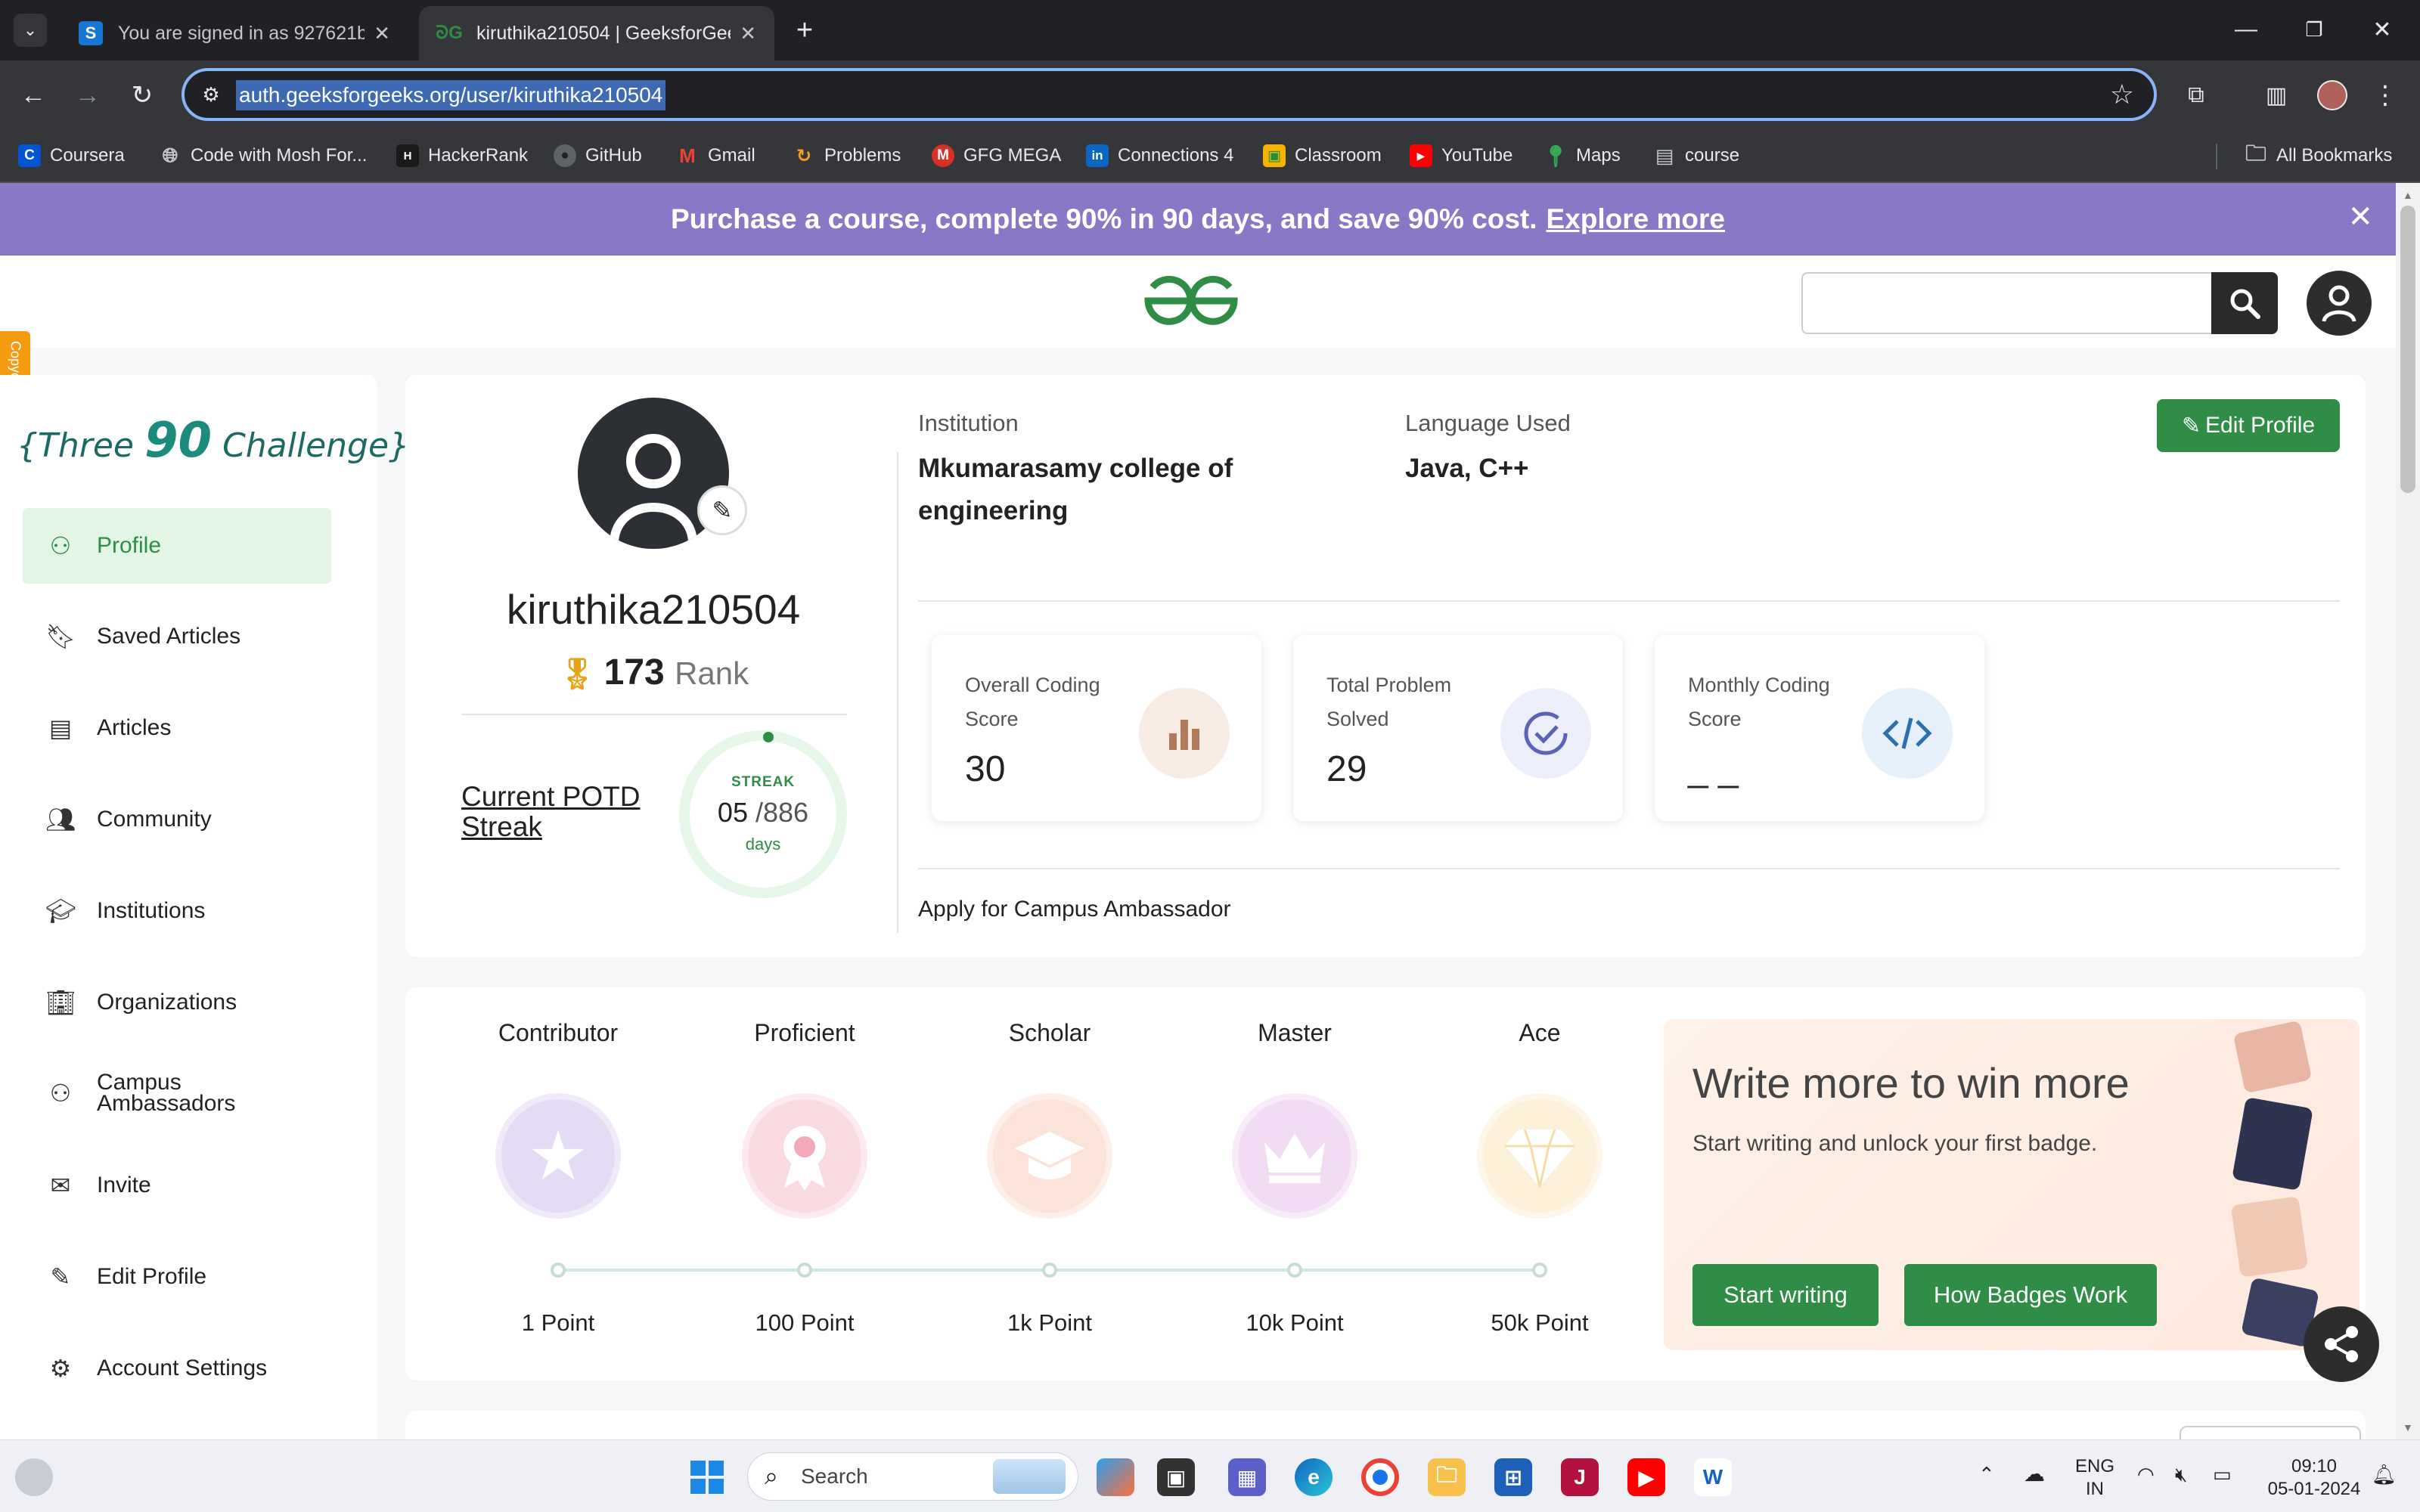 Image resolution: width=2420 pixels, height=1512 pixels. I want to click on bookmark-course: ▤ course, so click(1696, 156).